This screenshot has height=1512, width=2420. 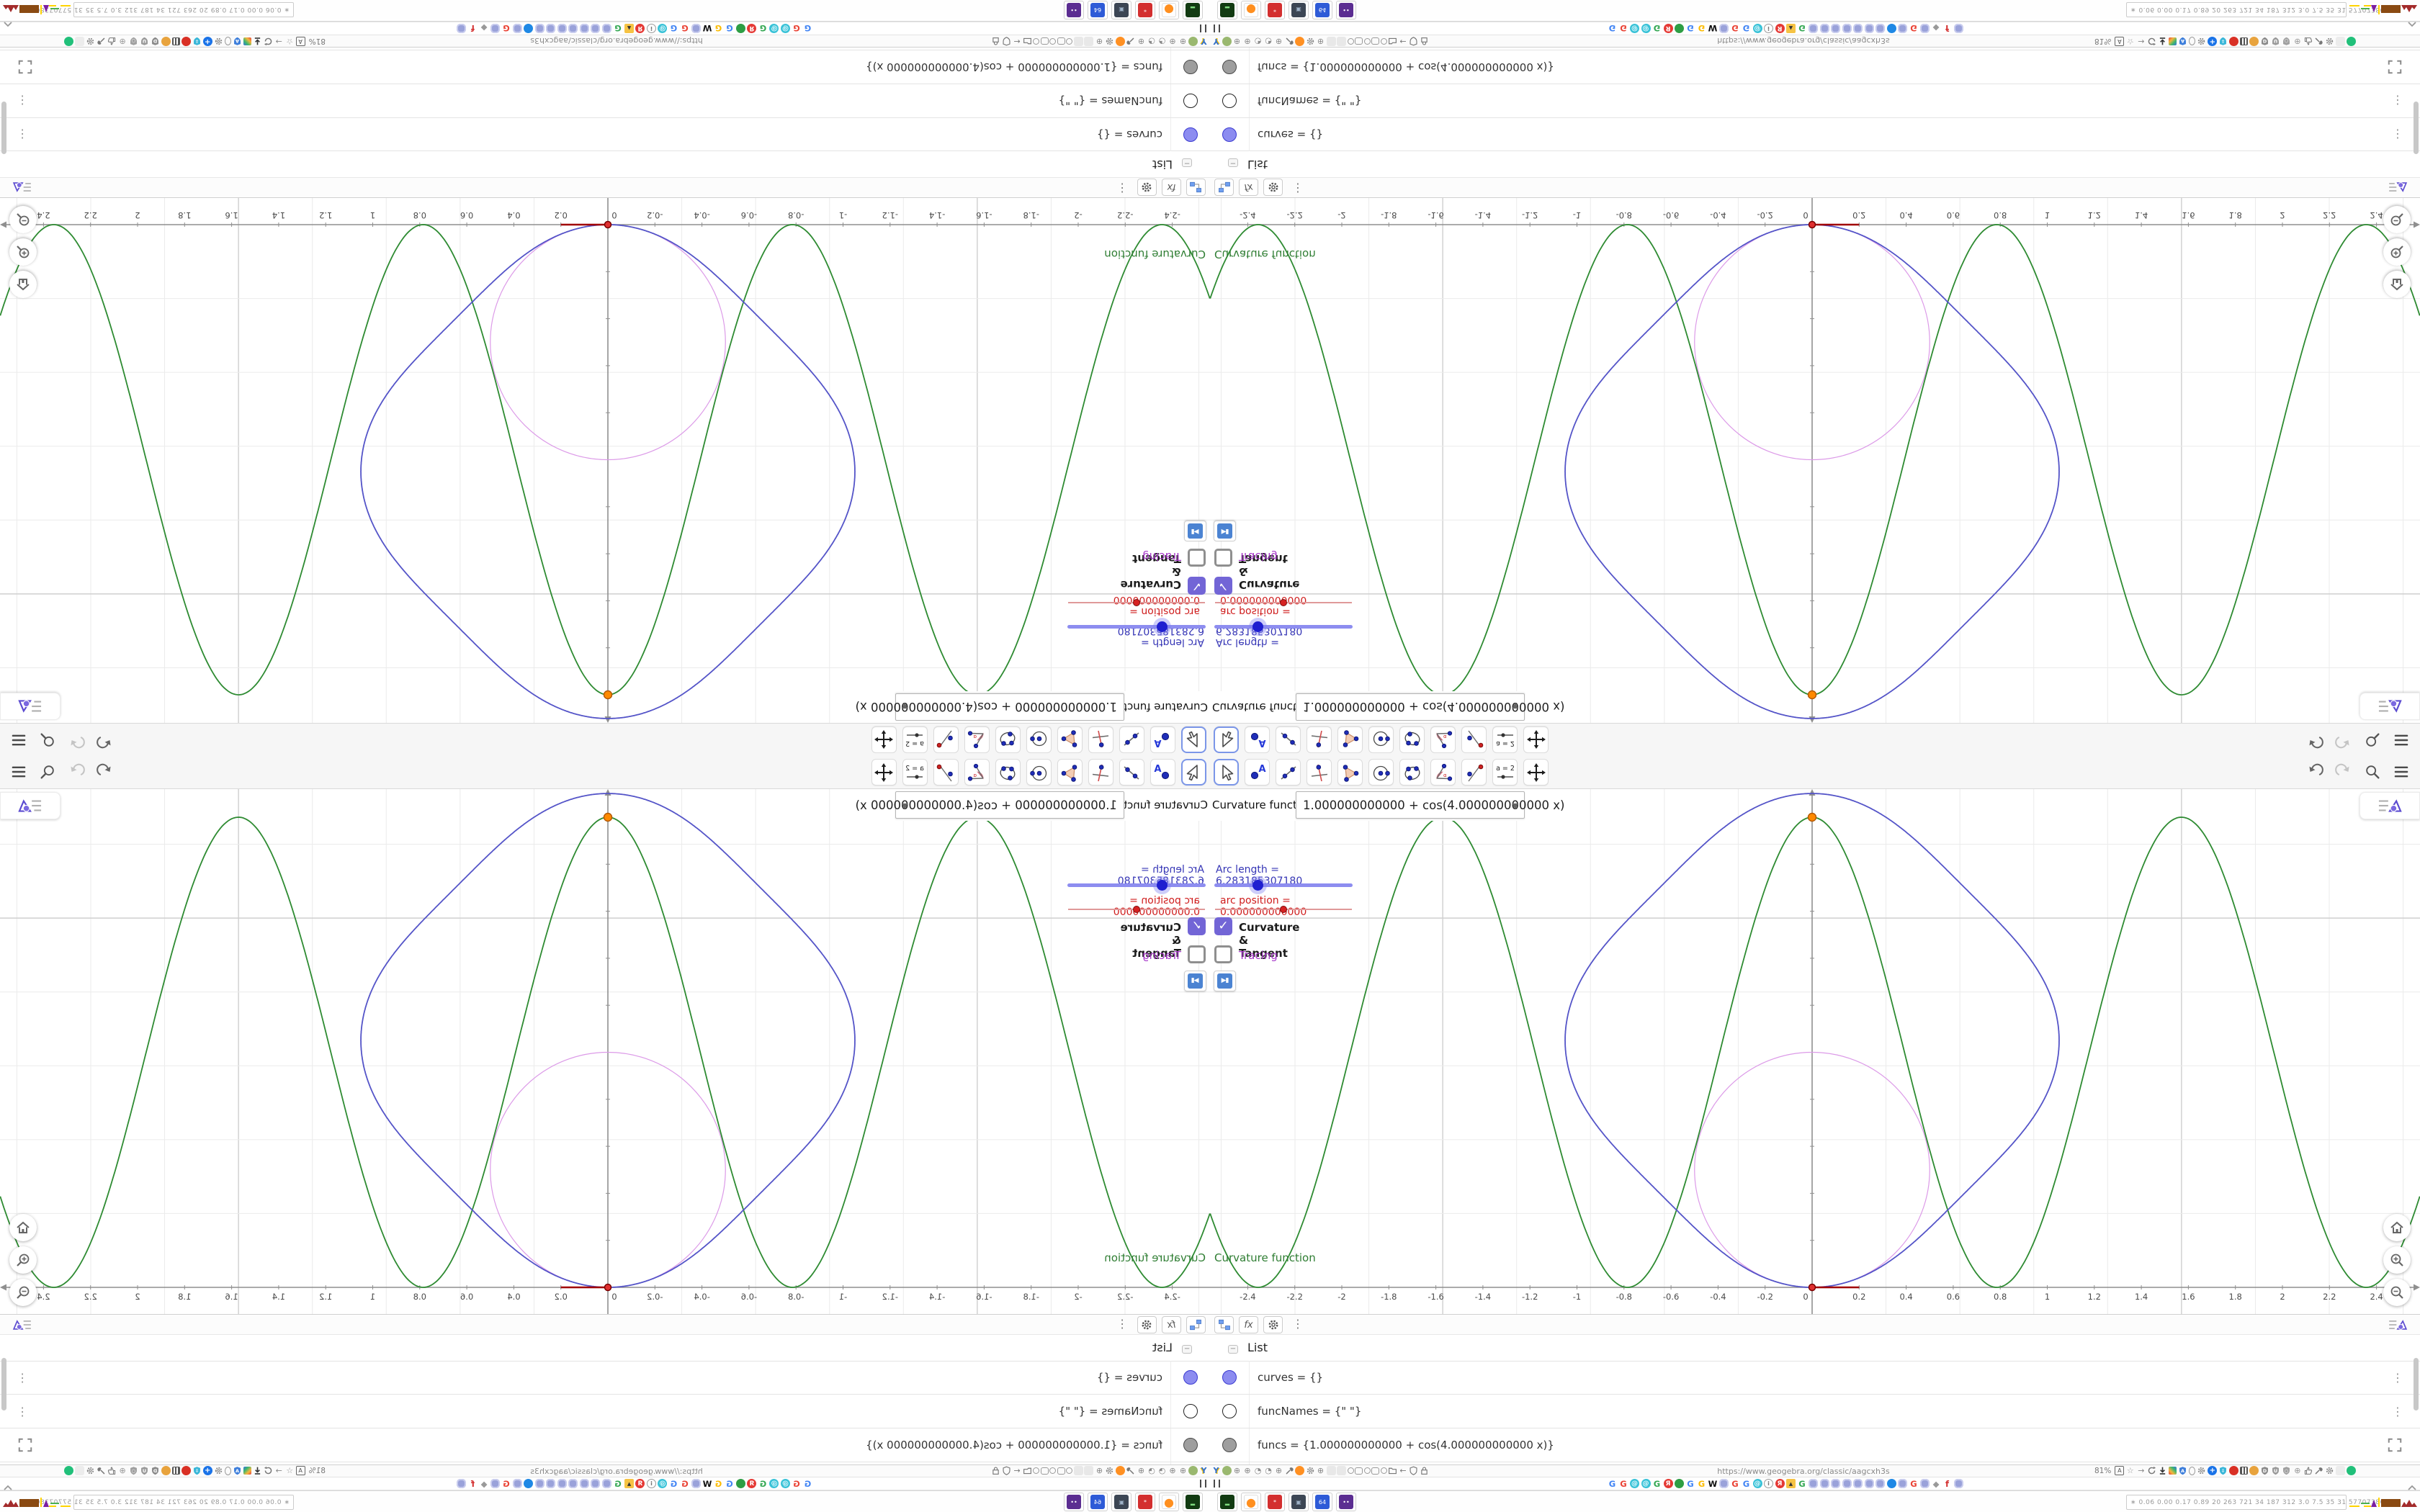 I want to click on circle-extension-icon, so click(x=1193, y=41).